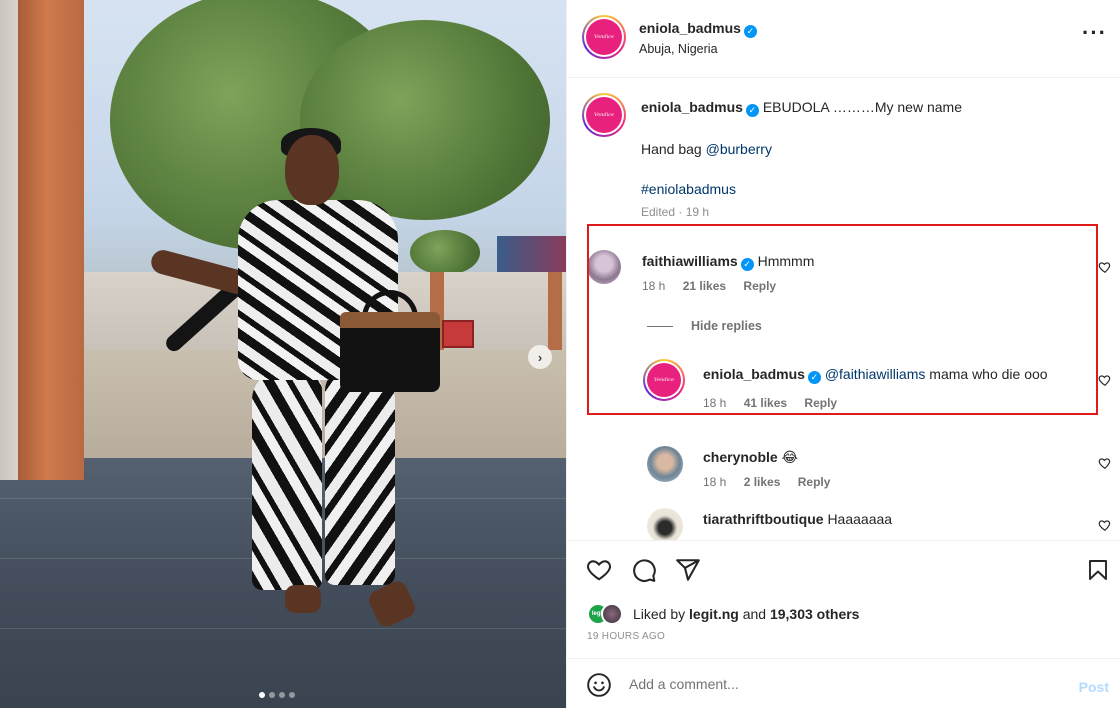 The height and width of the screenshot is (708, 1120). I want to click on caption-avatar: Vendice, so click(604, 115).